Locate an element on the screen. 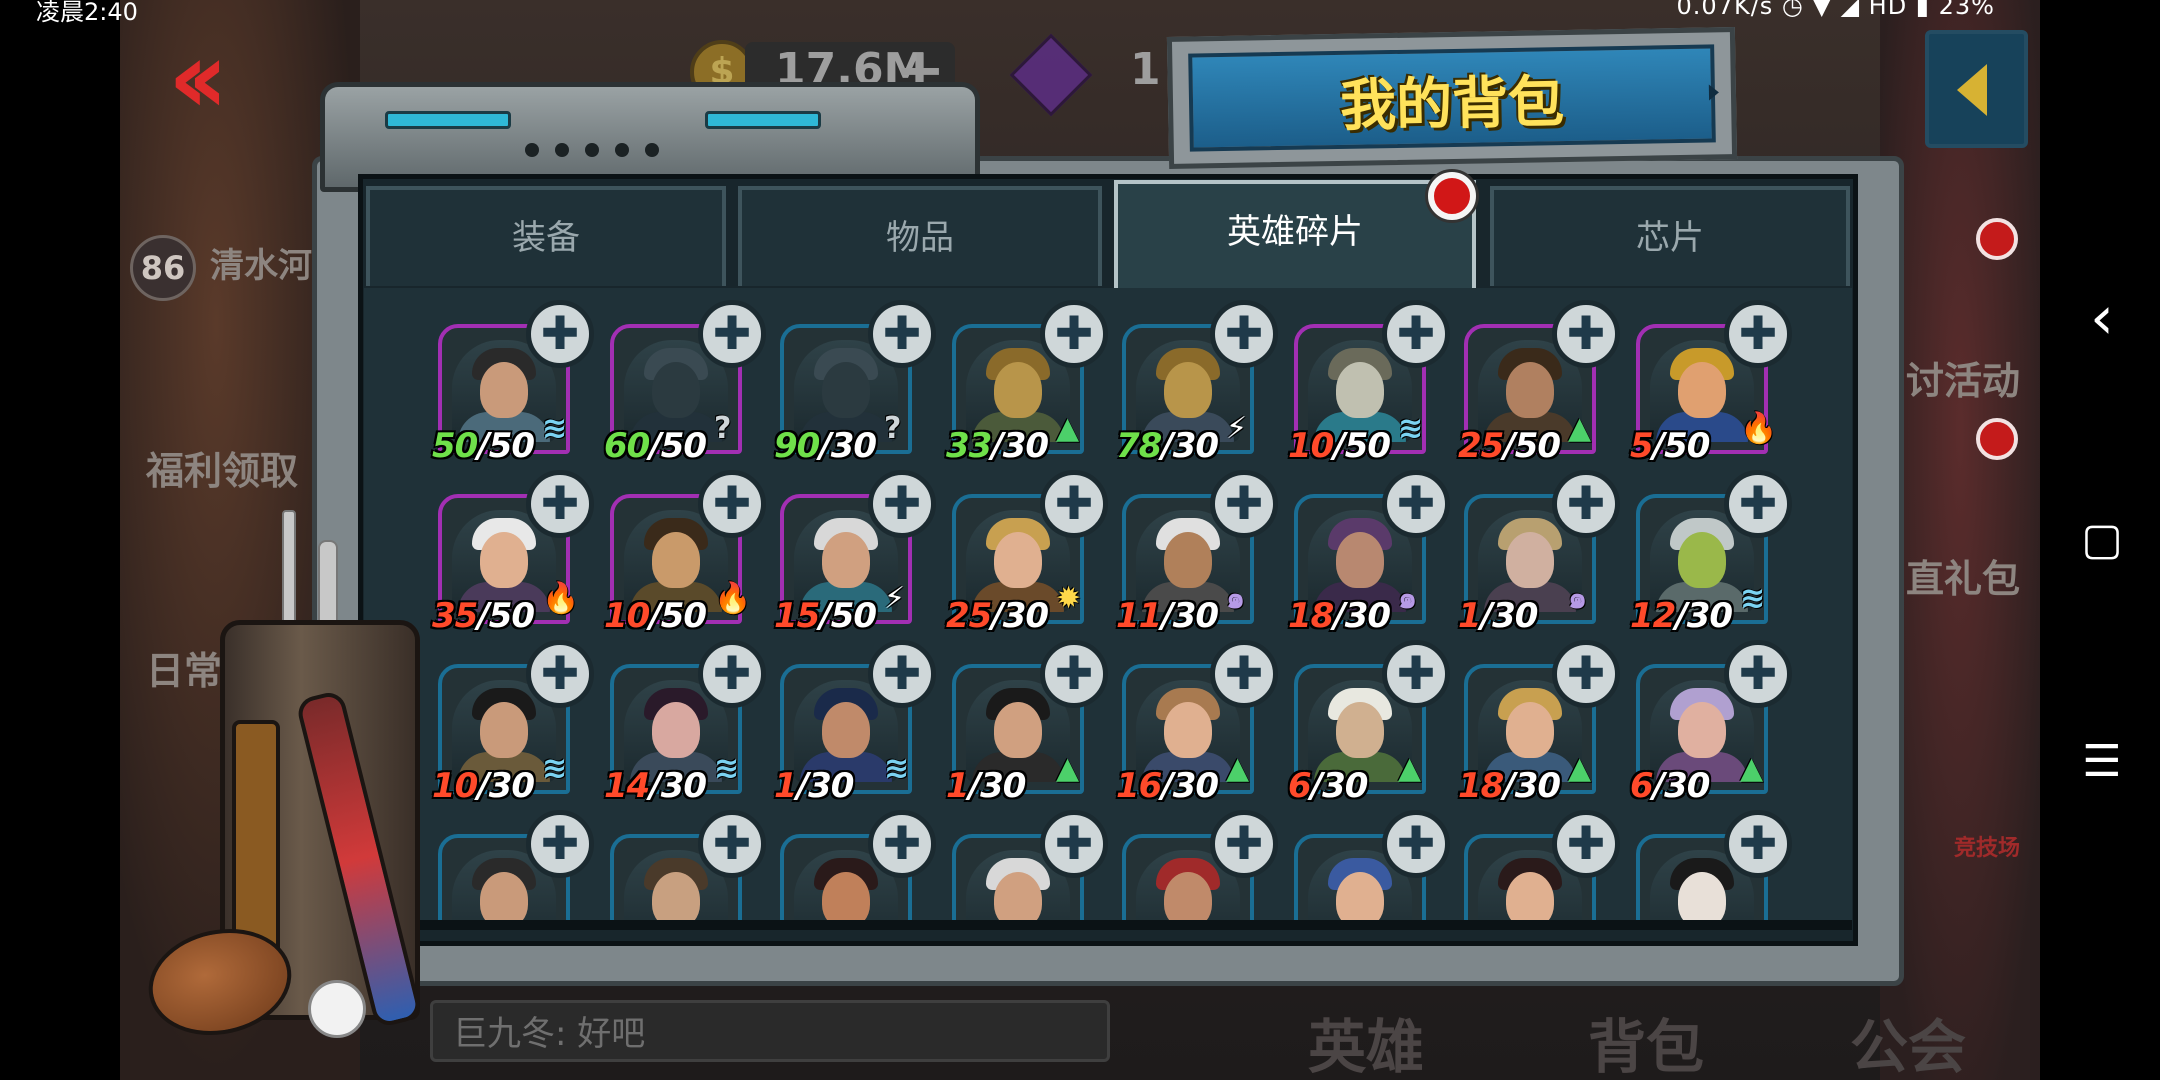  hero-shard-card: ✚ 60/50? is located at coordinates (685, 383).